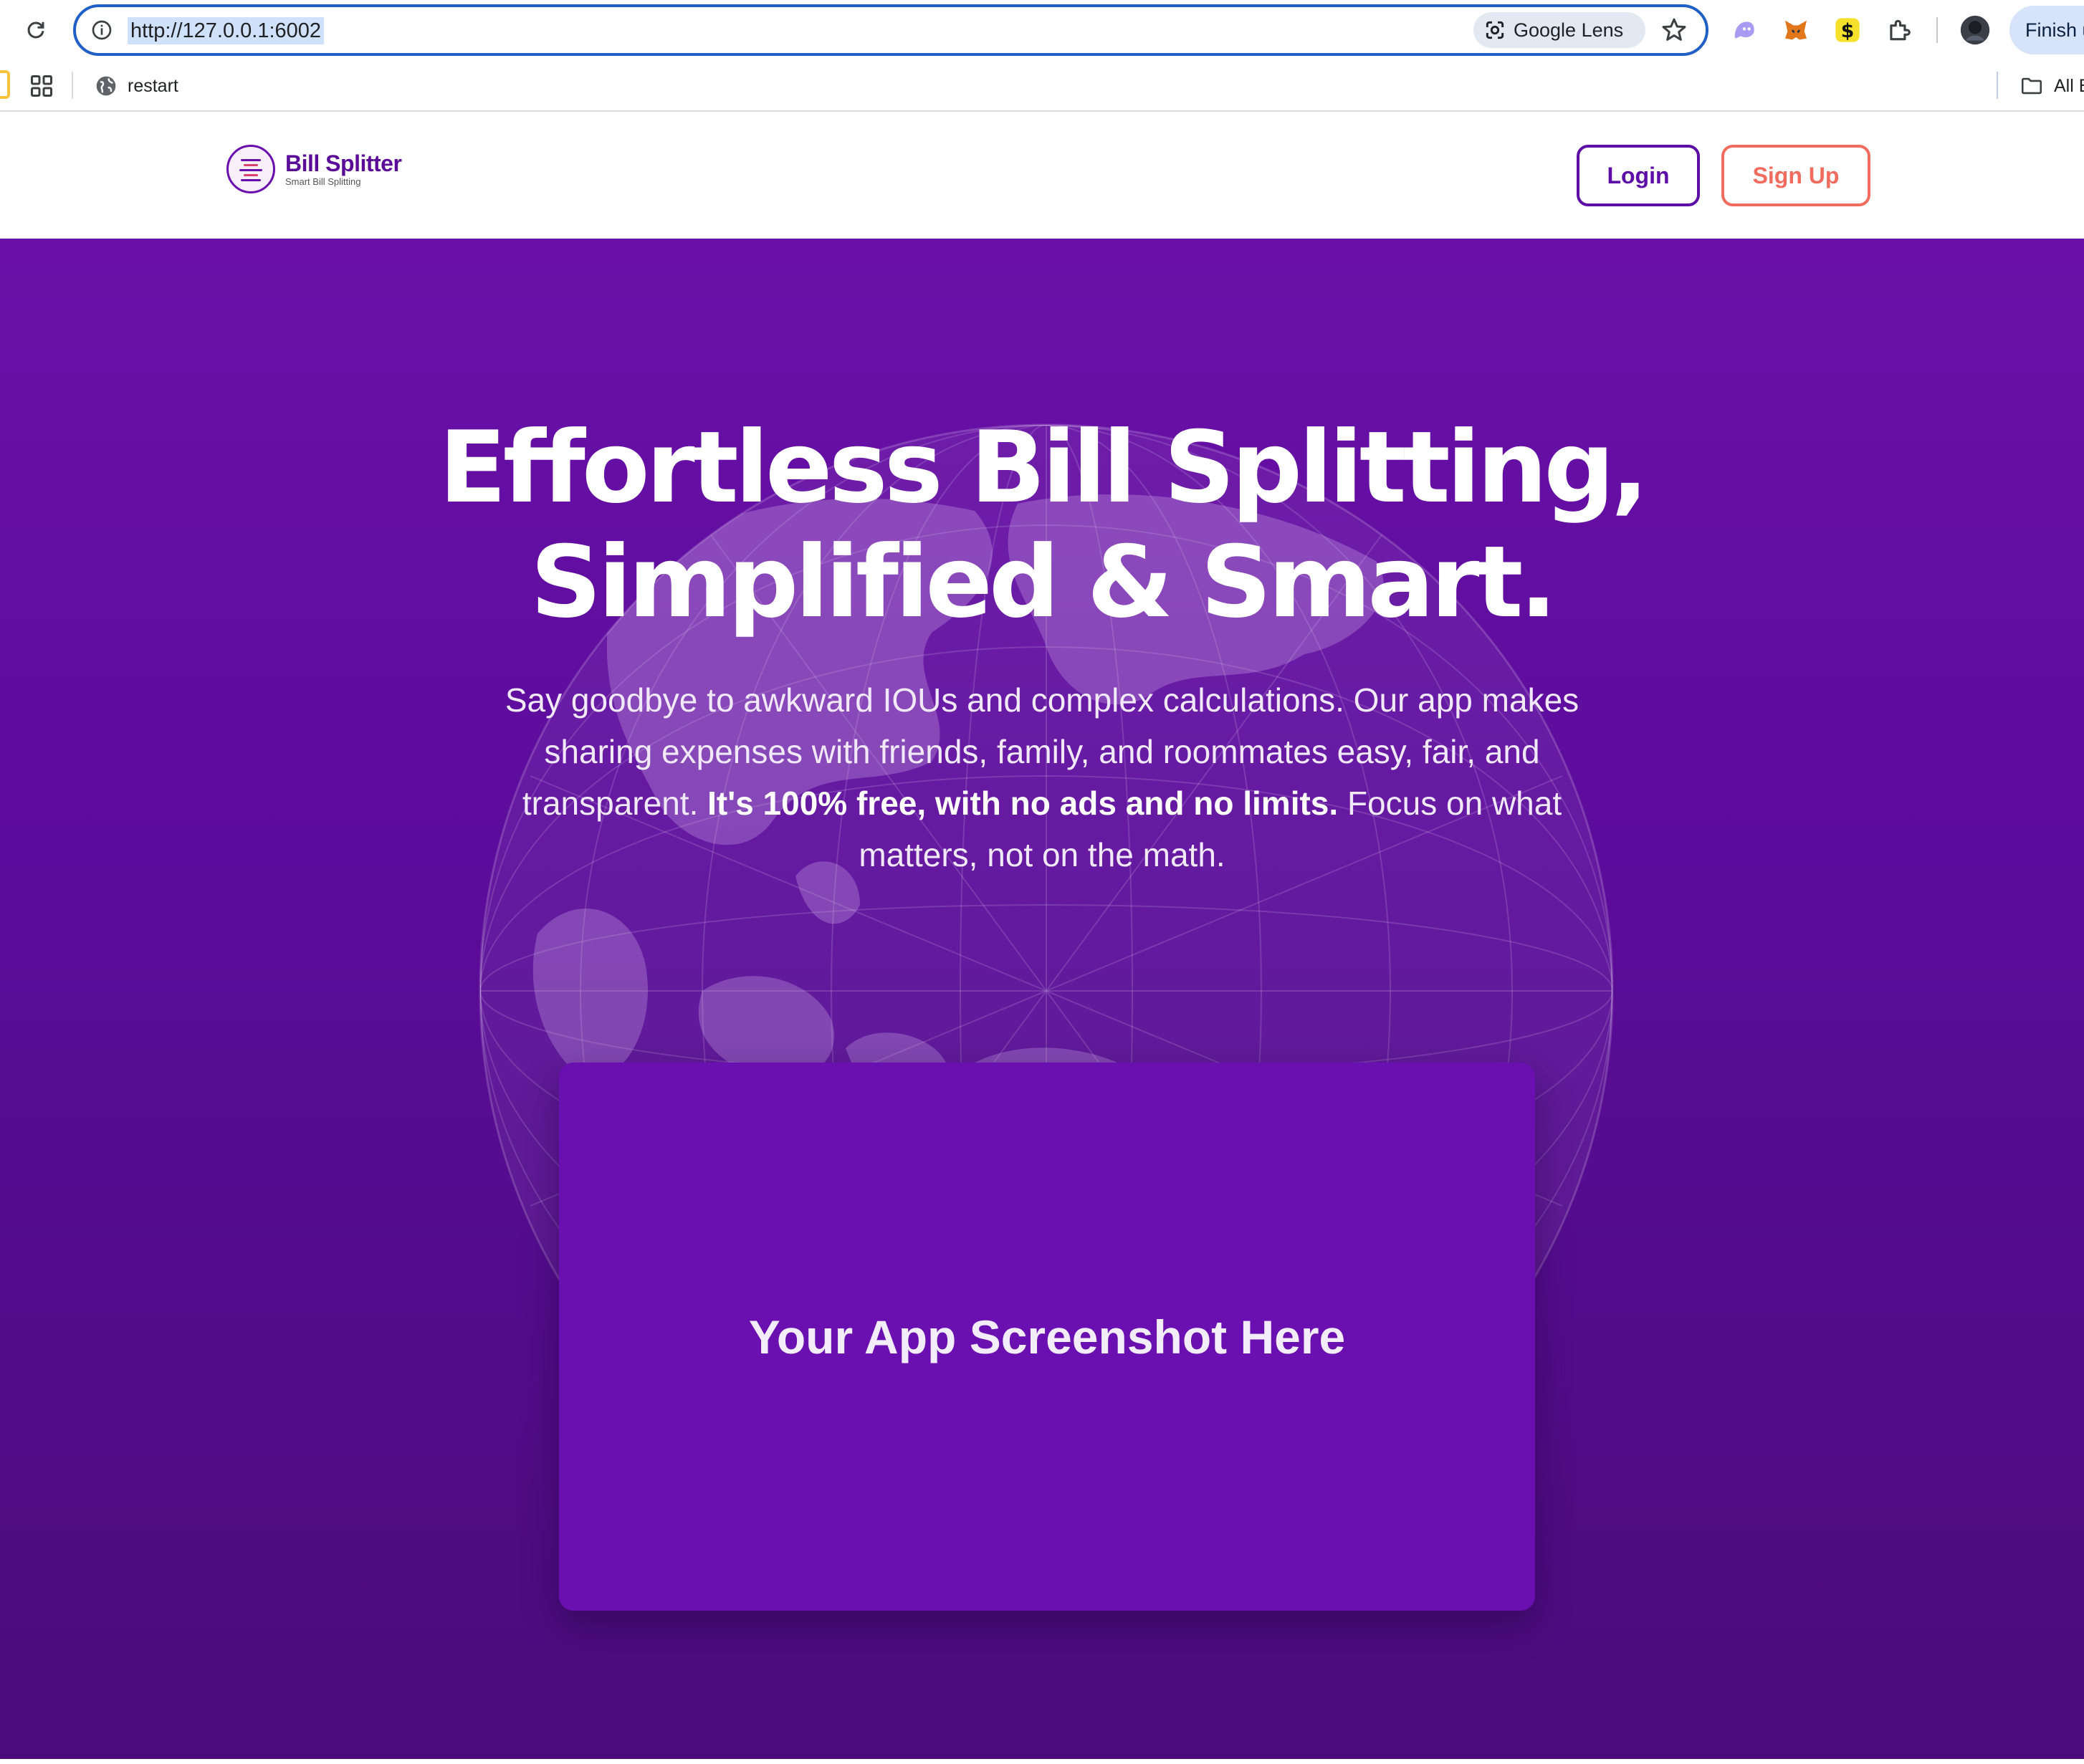 This screenshot has width=2084, height=1764. What do you see at coordinates (1744, 30) in the screenshot?
I see `ghost-extension-icon` at bounding box center [1744, 30].